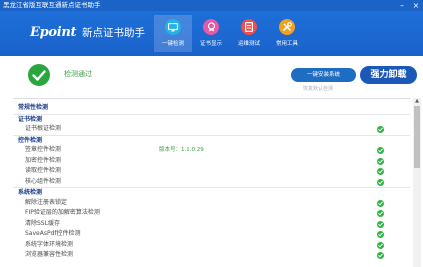 The image size is (423, 267). Describe the element at coordinates (402, 5) in the screenshot. I see `minimize-button: –` at that location.